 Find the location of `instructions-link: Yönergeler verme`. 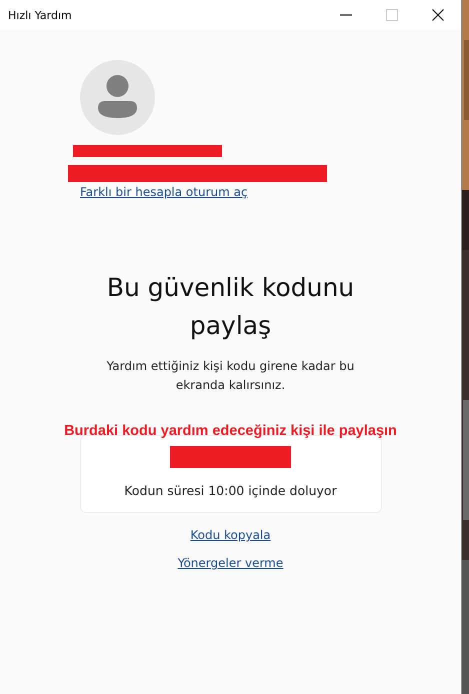

instructions-link: Yönergeler verme is located at coordinates (231, 563).